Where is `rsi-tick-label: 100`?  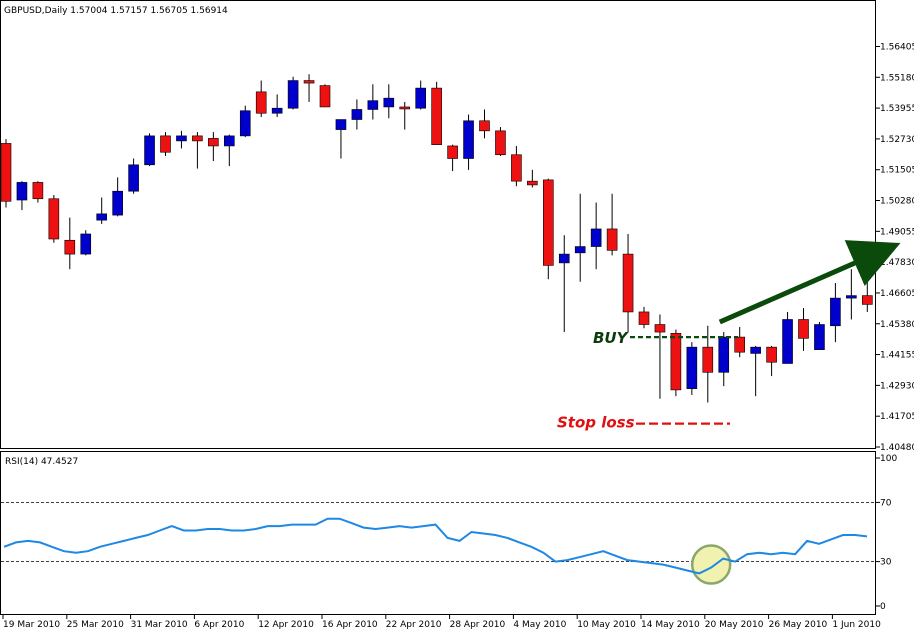 rsi-tick-label: 100 is located at coordinates (888, 459).